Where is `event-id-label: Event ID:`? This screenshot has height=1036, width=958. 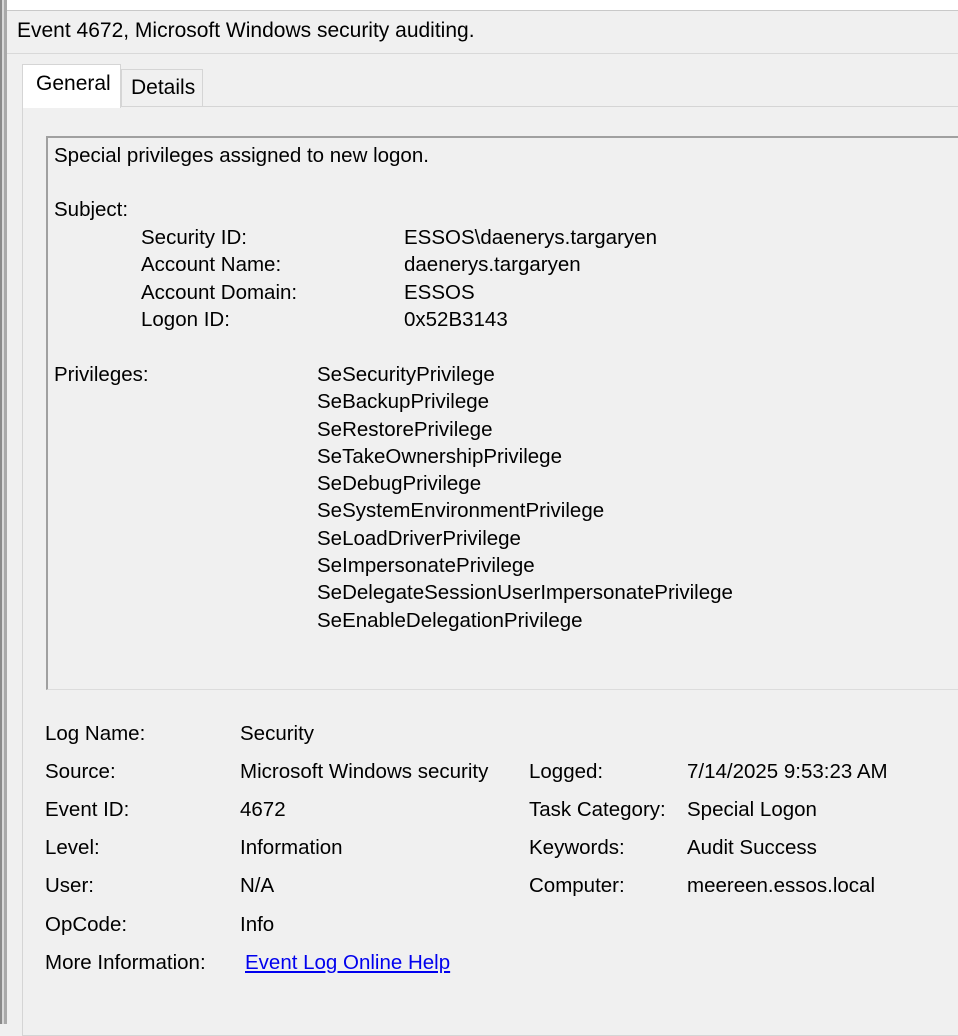 event-id-label: Event ID: is located at coordinates (87, 809).